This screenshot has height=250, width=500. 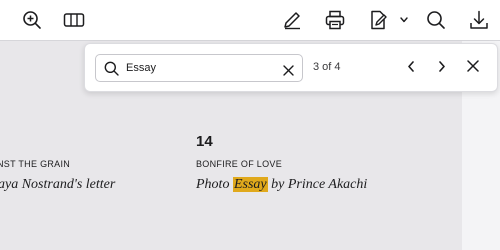 I want to click on chevron-right-icon, so click(x=442, y=68).